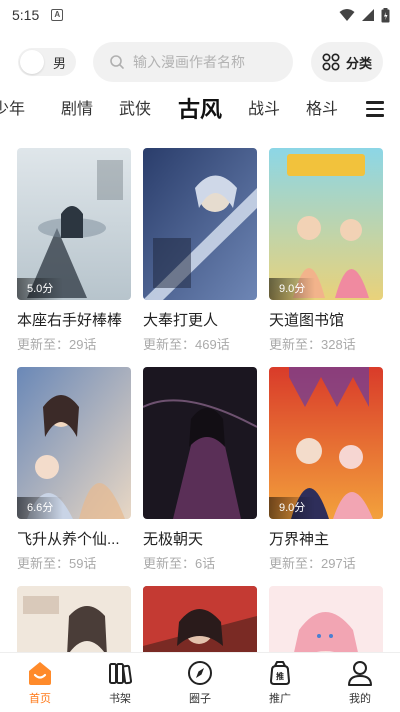 This screenshot has height=712, width=400. What do you see at coordinates (280, 676) in the screenshot?
I see `svg-text: 推` at bounding box center [280, 676].